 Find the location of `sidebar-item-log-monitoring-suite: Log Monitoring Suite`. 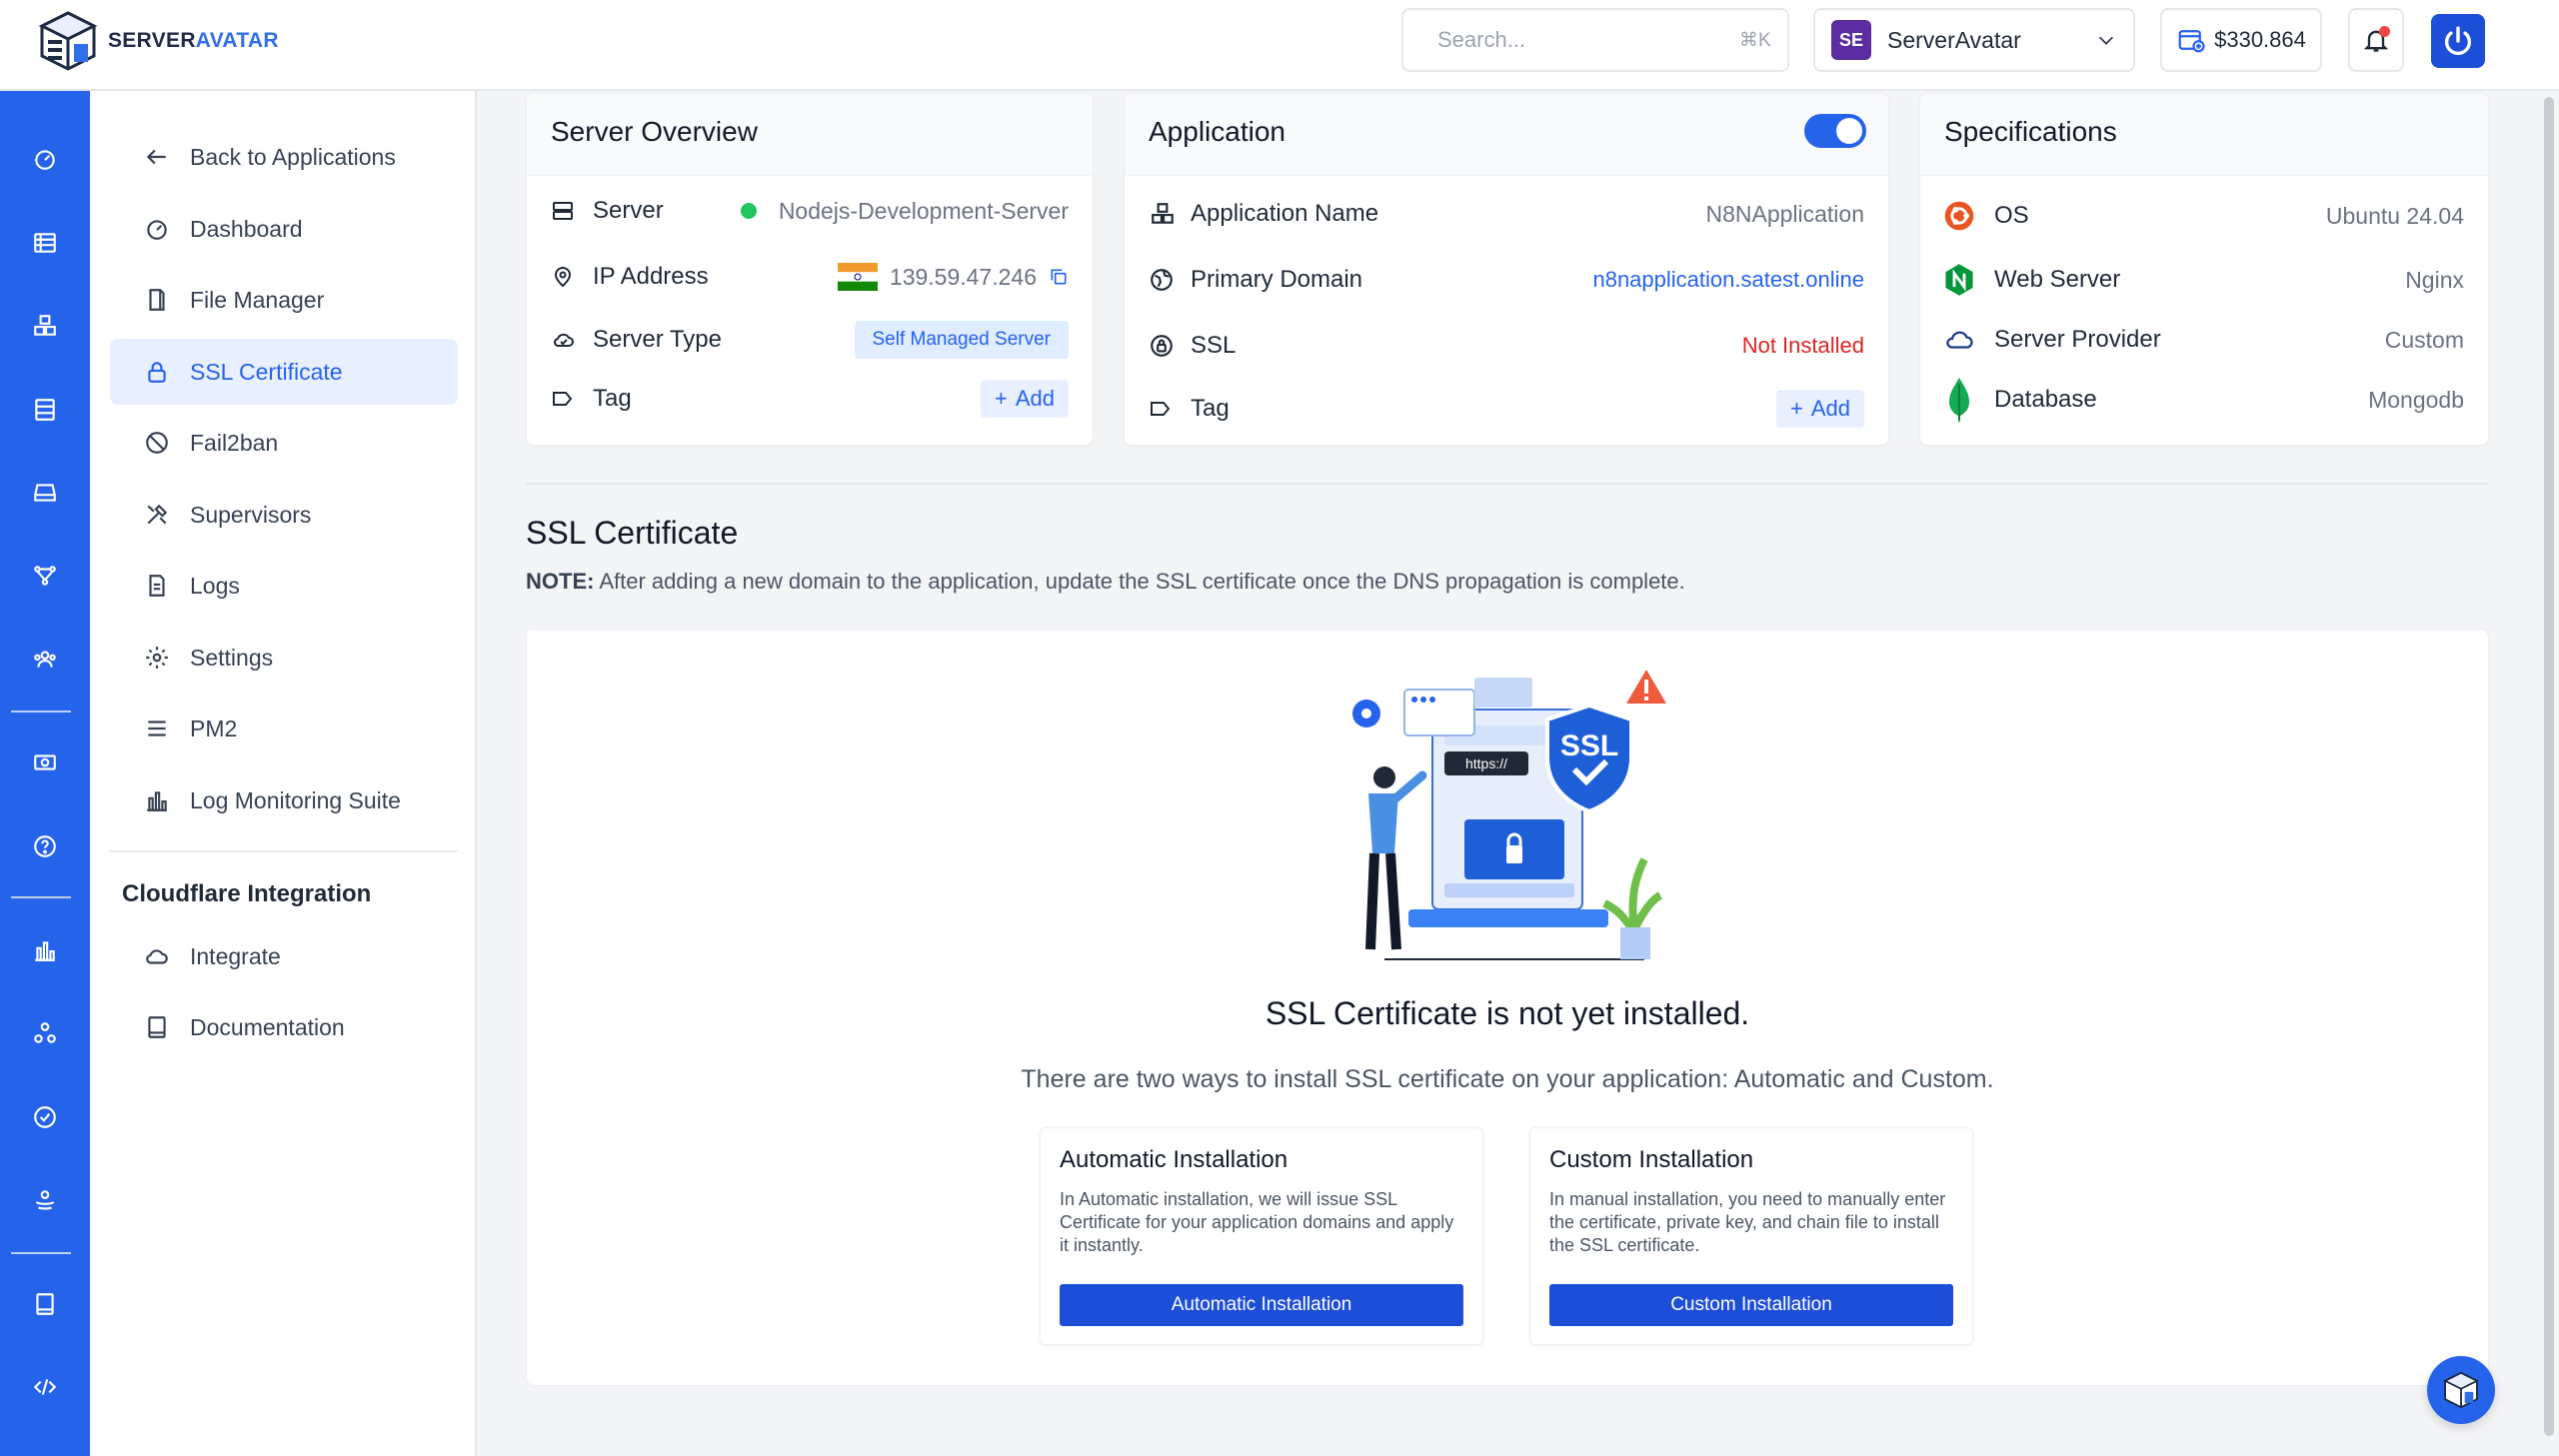

sidebar-item-log-monitoring-suite: Log Monitoring Suite is located at coordinates (284, 800).